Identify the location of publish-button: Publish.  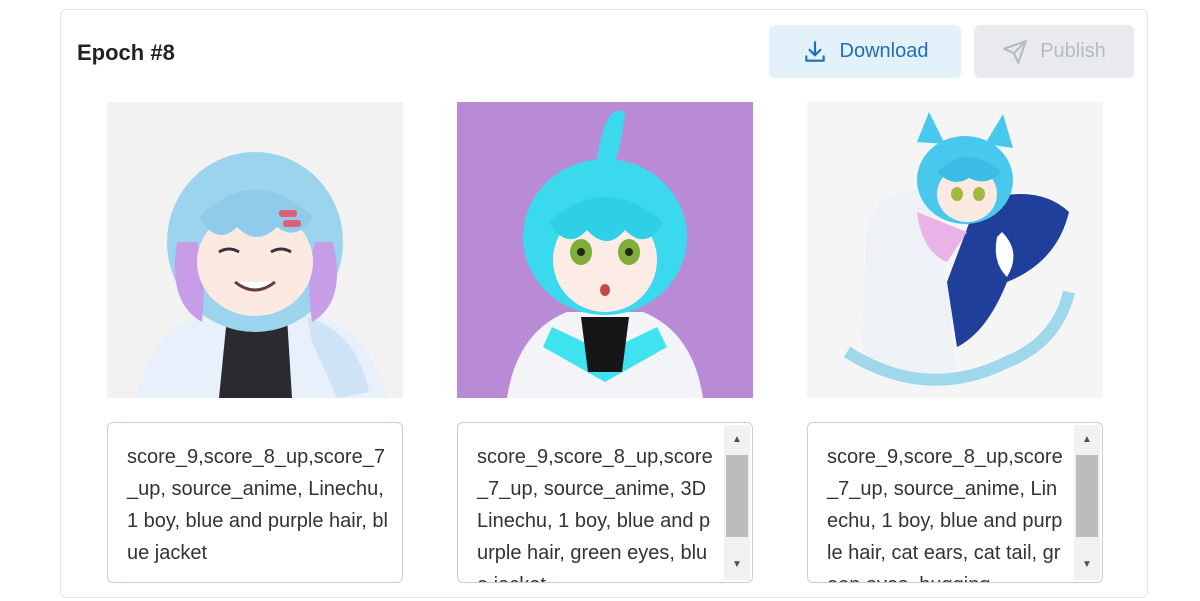
(1054, 51).